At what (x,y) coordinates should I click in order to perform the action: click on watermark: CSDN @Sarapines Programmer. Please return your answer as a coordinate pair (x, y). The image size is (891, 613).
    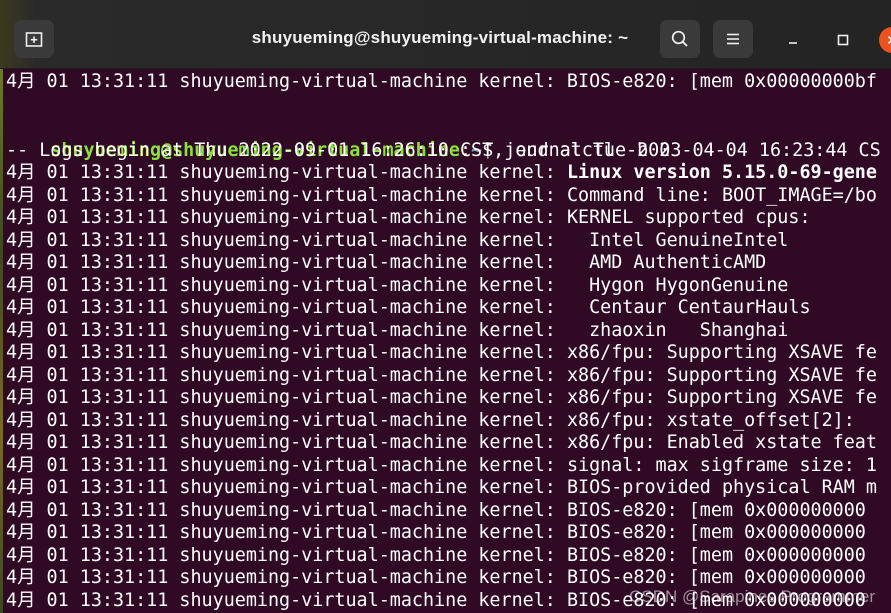
    Looking at the image, I should click on (752, 596).